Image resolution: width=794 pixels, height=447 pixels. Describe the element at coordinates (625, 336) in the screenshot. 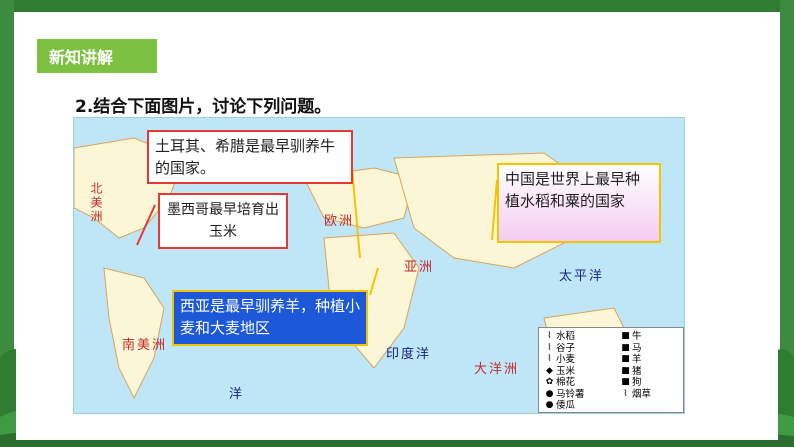

I see `cattle-icon: ■` at that location.